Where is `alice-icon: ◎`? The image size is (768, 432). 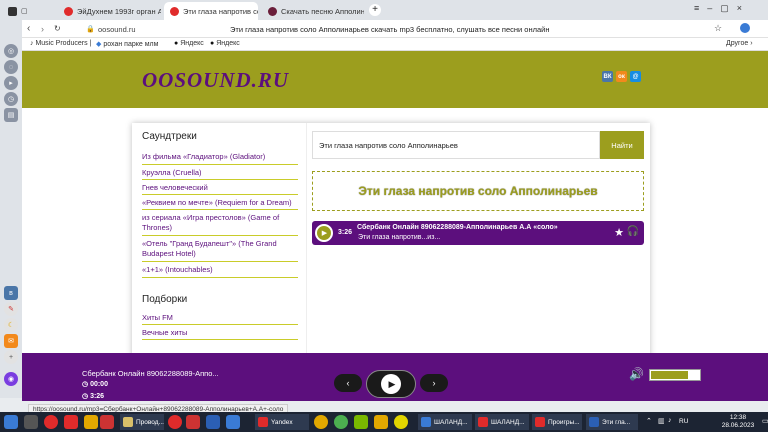
alice-icon: ◎ is located at coordinates (11, 51).